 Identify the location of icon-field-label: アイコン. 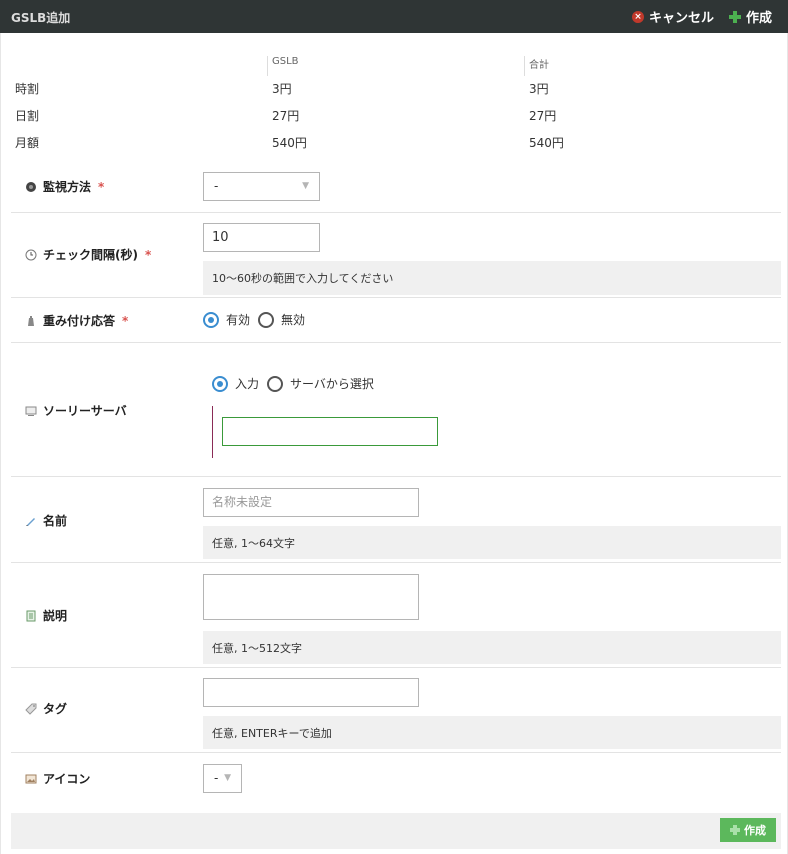
(57, 778).